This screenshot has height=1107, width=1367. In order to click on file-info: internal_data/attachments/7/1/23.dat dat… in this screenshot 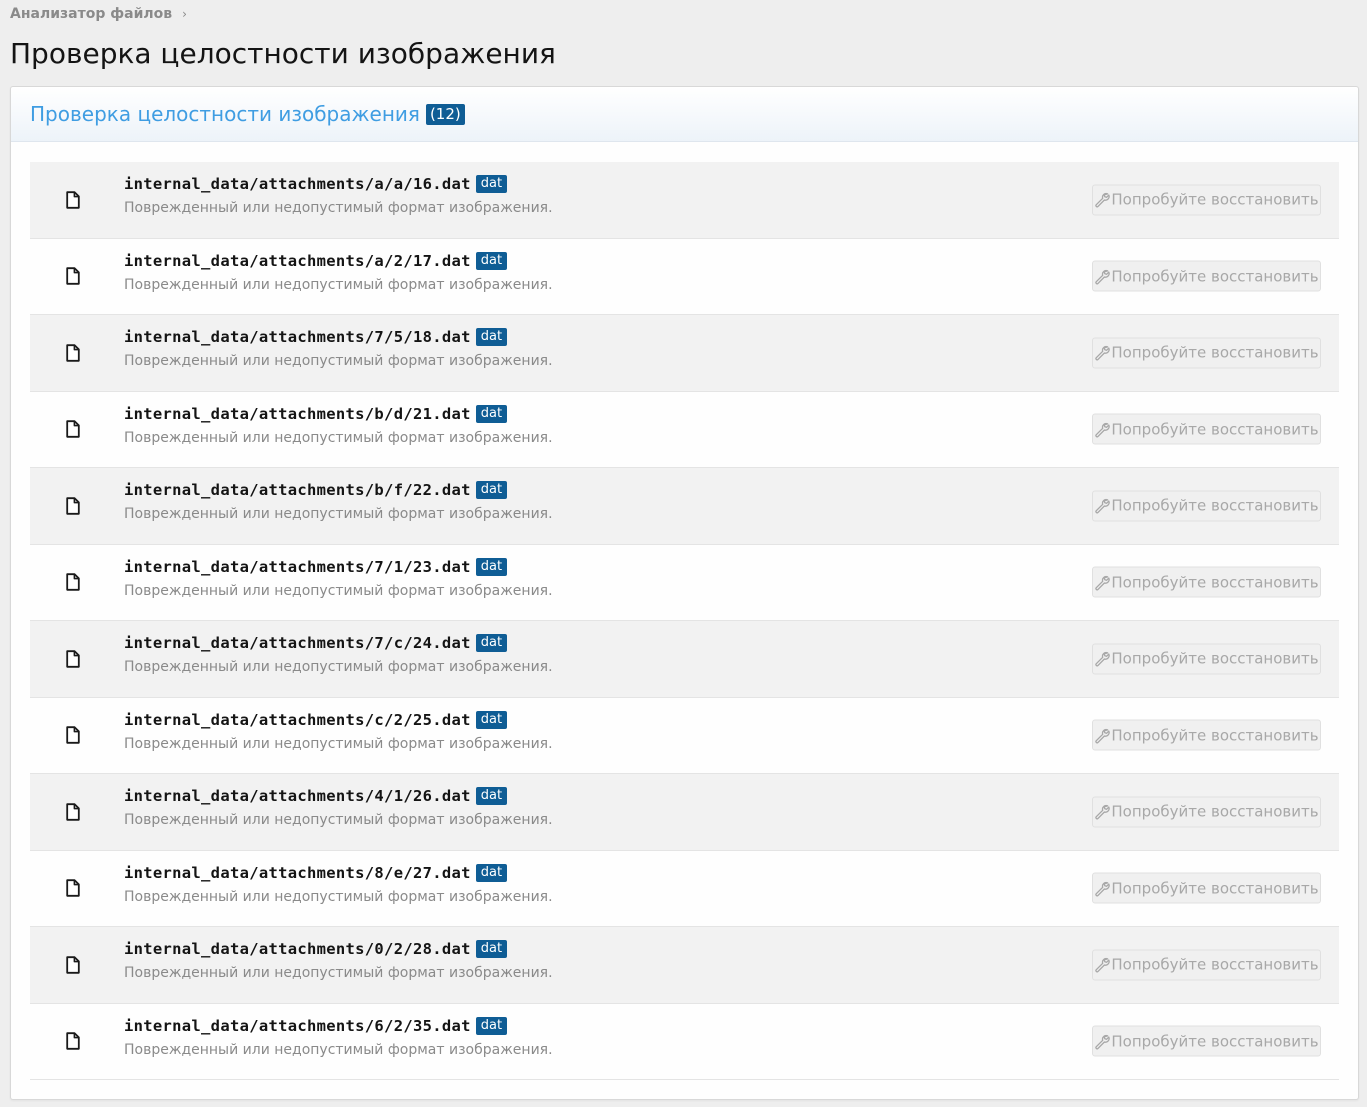, I will do `click(338, 578)`.